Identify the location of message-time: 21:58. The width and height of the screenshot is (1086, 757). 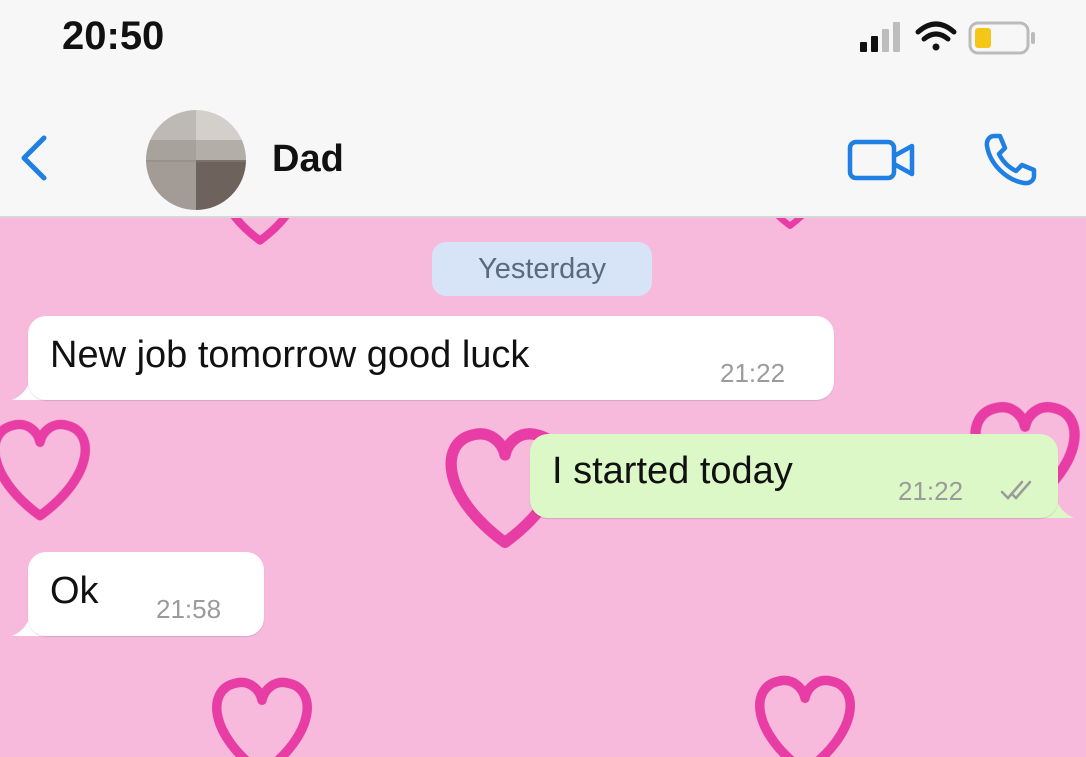
(189, 609).